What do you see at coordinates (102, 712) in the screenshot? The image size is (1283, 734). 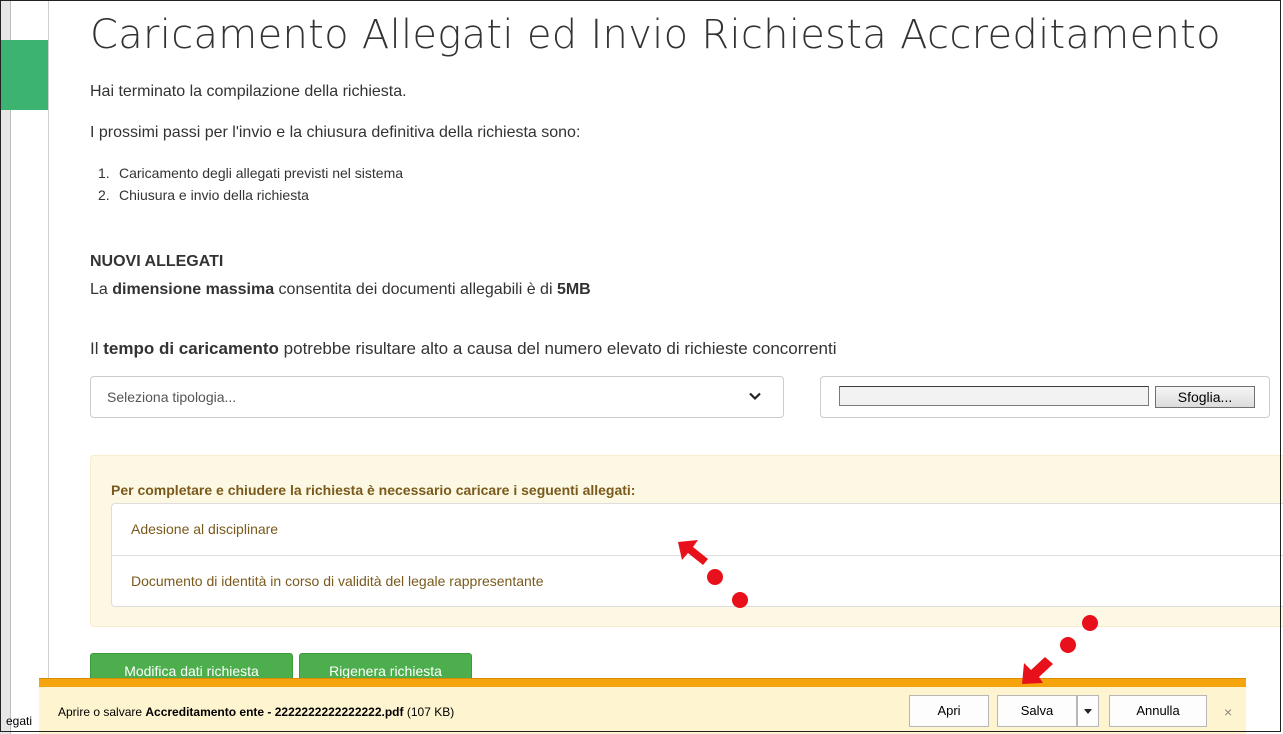 I see `download-message-prefix: Aprire o salvare` at bounding box center [102, 712].